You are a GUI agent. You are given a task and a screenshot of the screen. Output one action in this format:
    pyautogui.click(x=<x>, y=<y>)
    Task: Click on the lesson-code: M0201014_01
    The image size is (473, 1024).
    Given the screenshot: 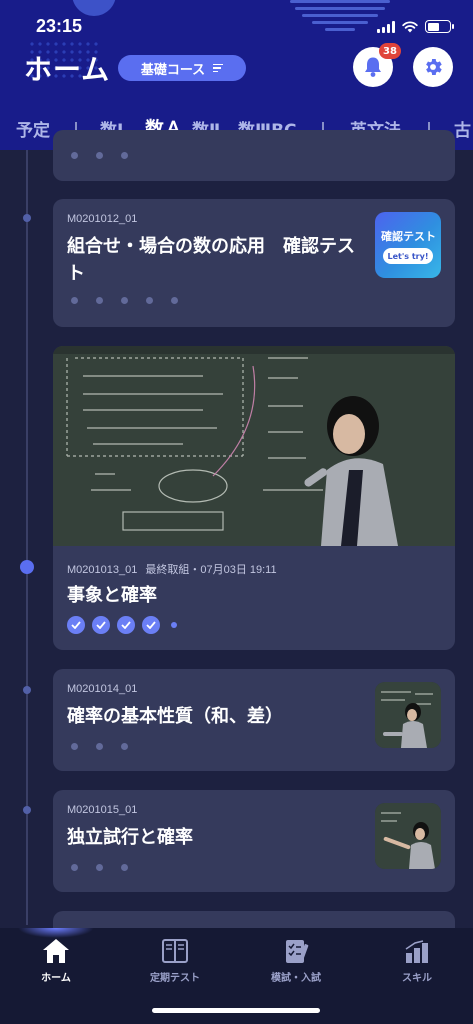 What is the action you would take?
    pyautogui.click(x=102, y=689)
    